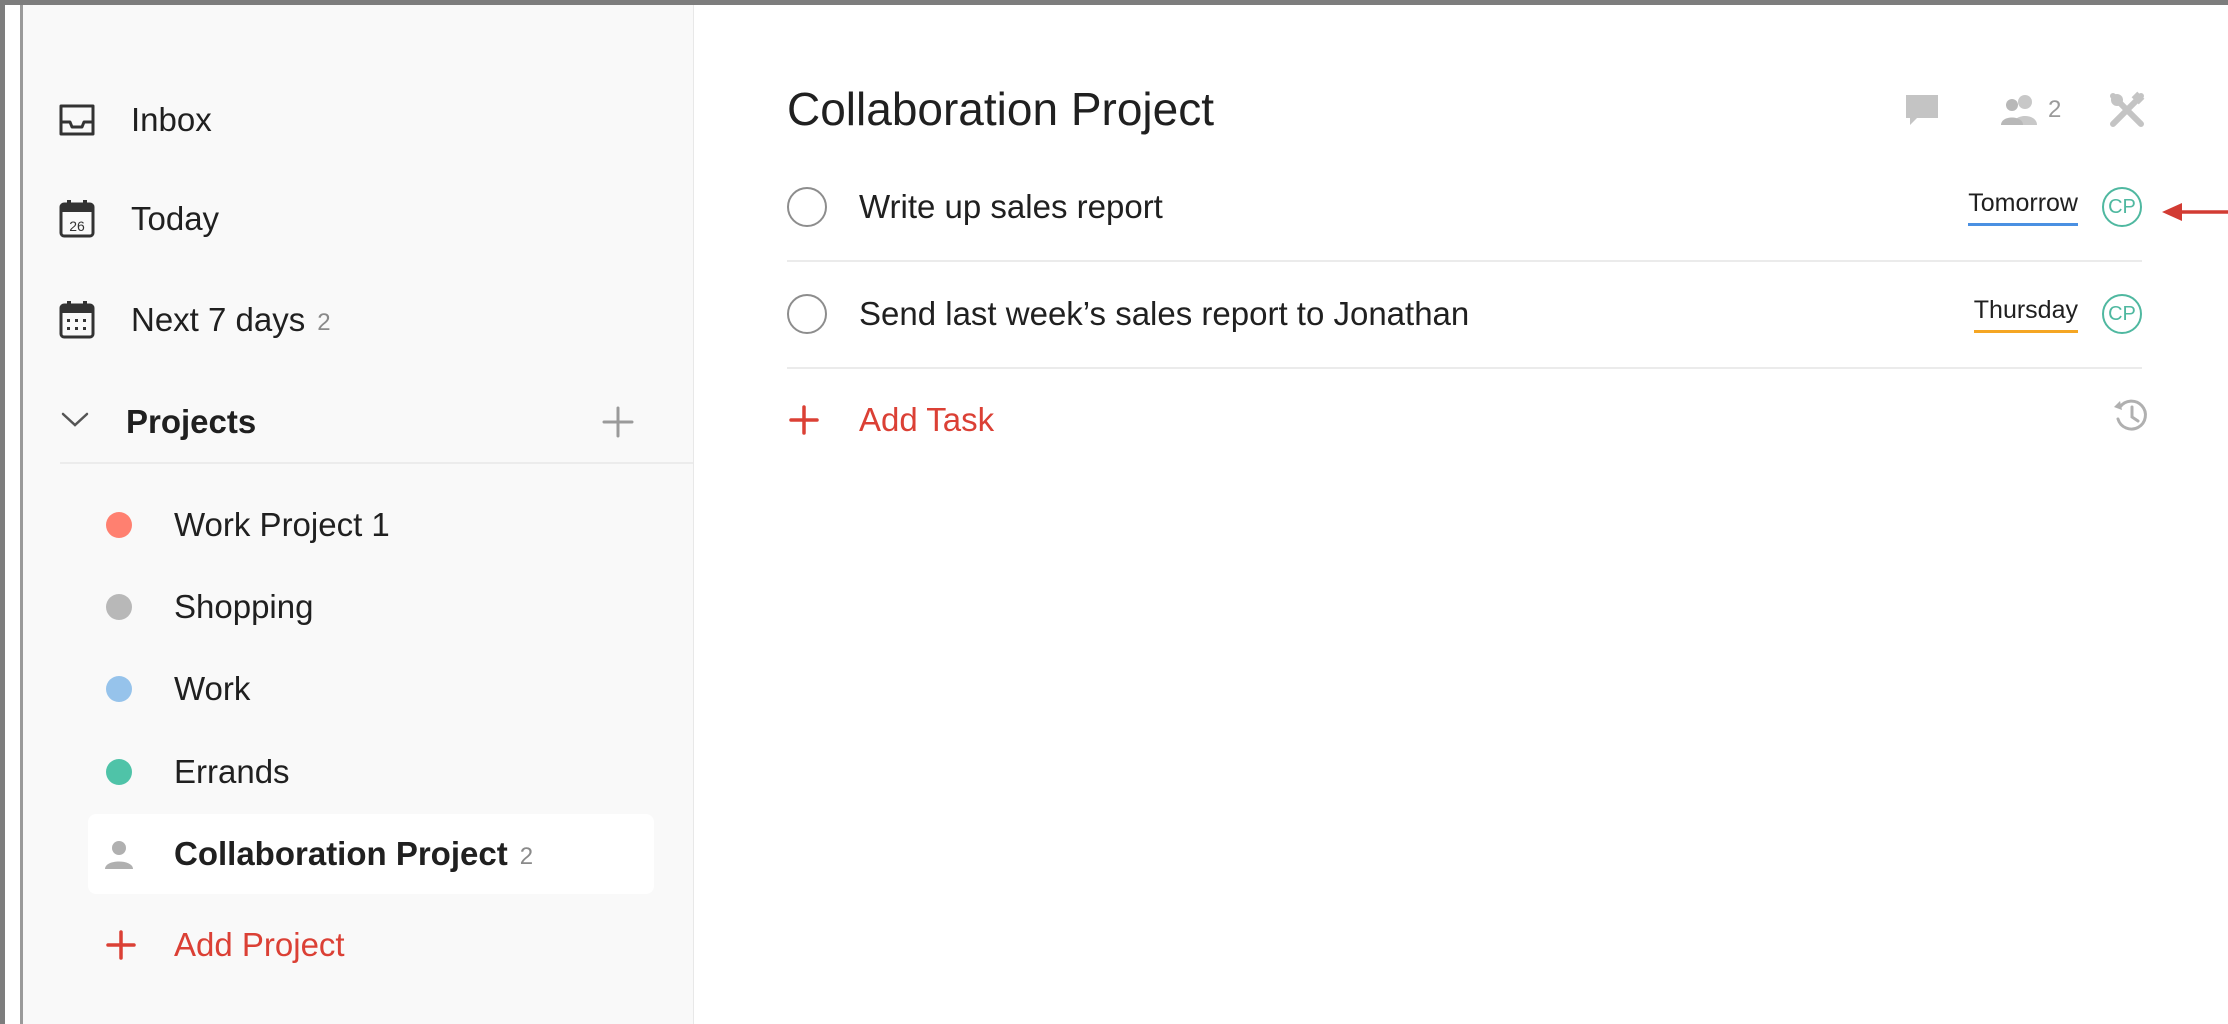 The width and height of the screenshot is (2228, 1024). Describe the element at coordinates (171, 119) in the screenshot. I see `sidebar-item-label: Inbox` at that location.